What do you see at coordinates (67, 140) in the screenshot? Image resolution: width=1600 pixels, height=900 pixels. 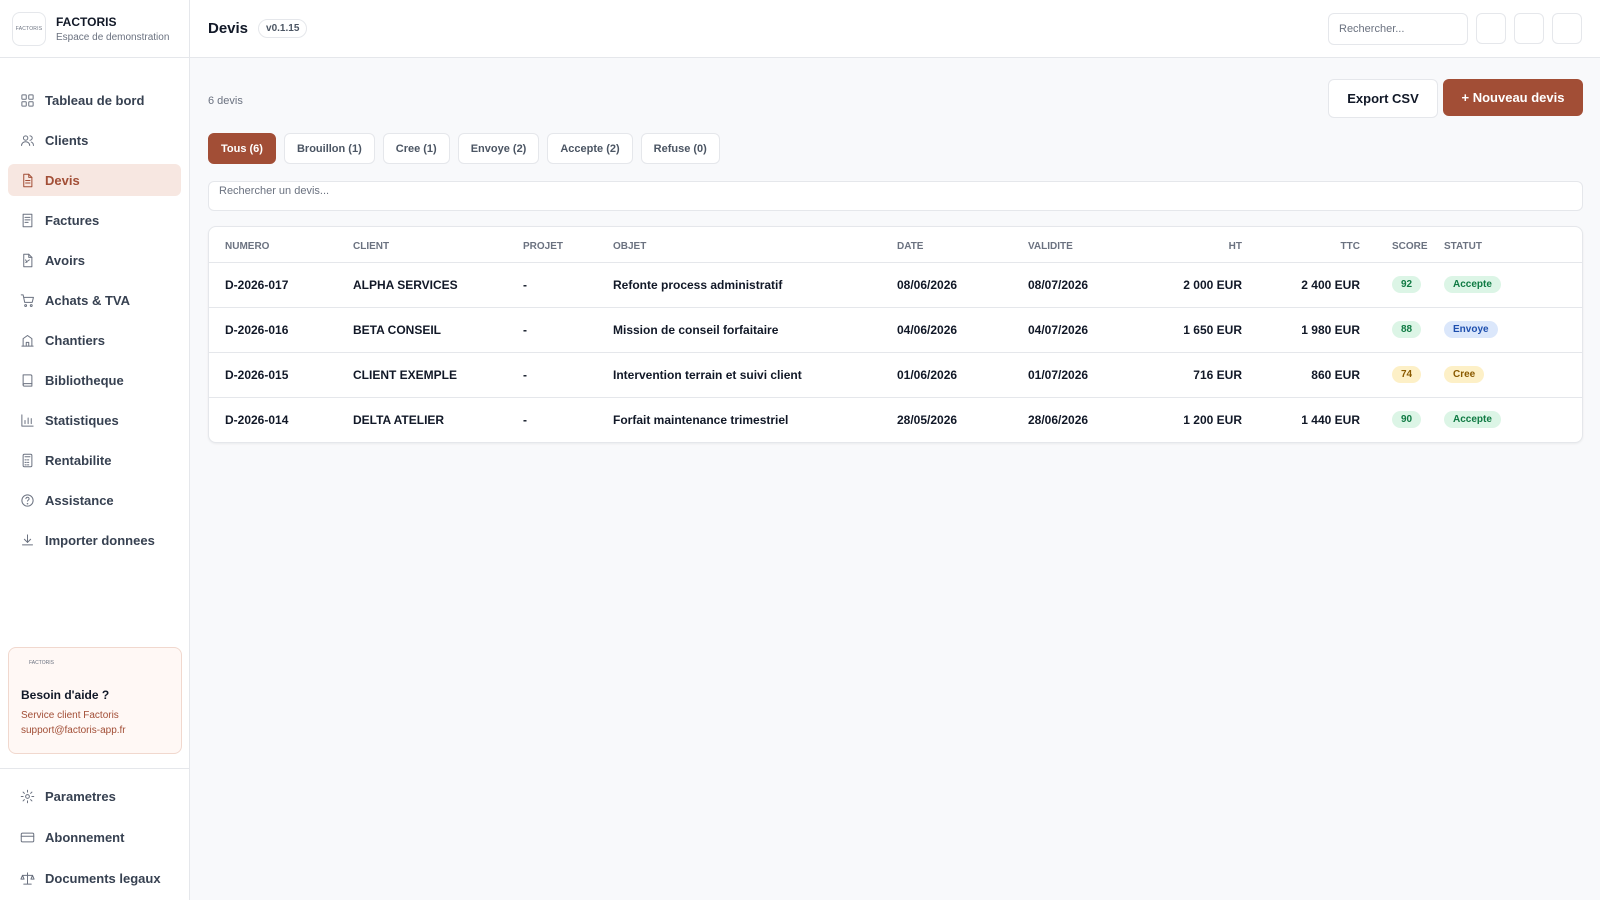 I see `sidebar-item-label: Clients` at bounding box center [67, 140].